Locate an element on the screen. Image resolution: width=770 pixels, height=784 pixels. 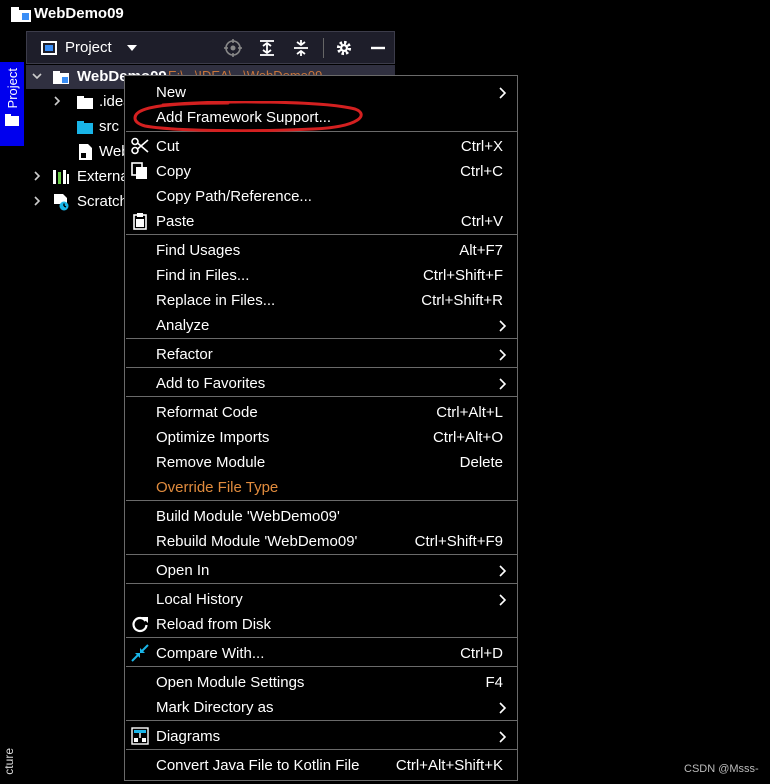
structure-tool-tab: cture is located at coordinates (12, 766).